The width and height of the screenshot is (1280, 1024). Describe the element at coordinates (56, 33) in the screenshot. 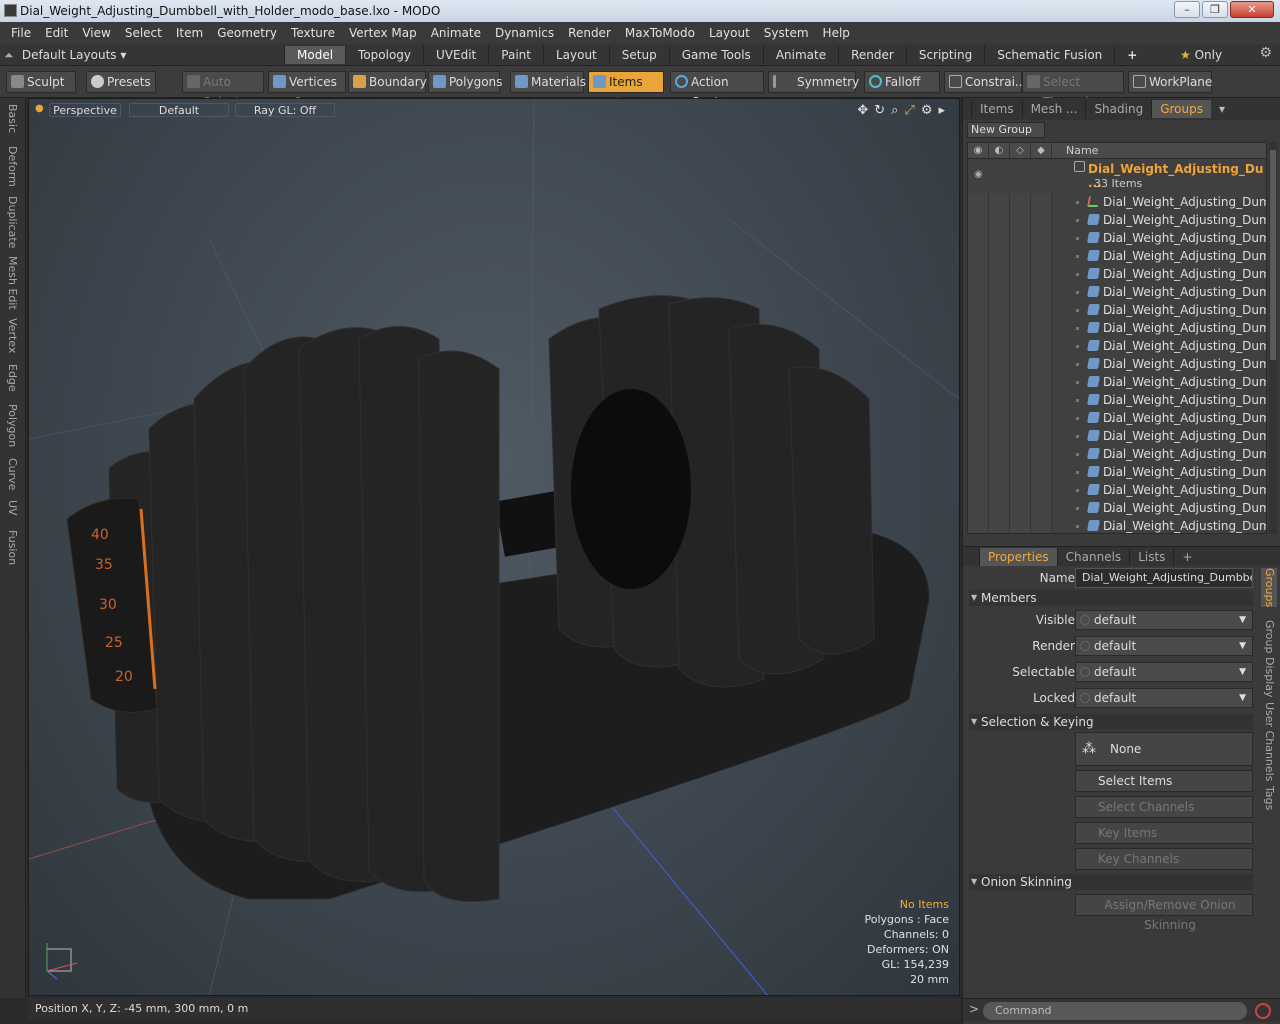

I see `menu-edit: Edit` at that location.